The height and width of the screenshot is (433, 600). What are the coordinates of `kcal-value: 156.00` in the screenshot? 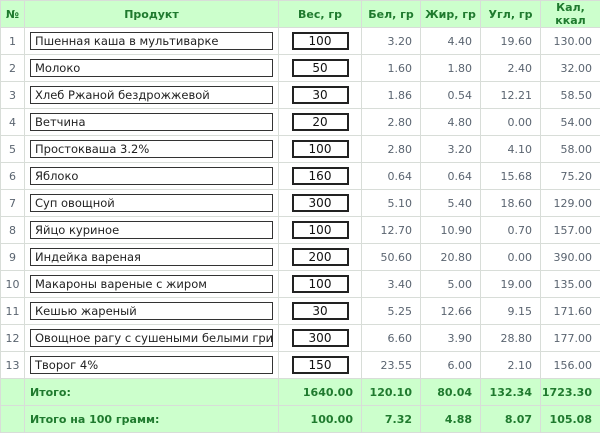 It's located at (570, 365).